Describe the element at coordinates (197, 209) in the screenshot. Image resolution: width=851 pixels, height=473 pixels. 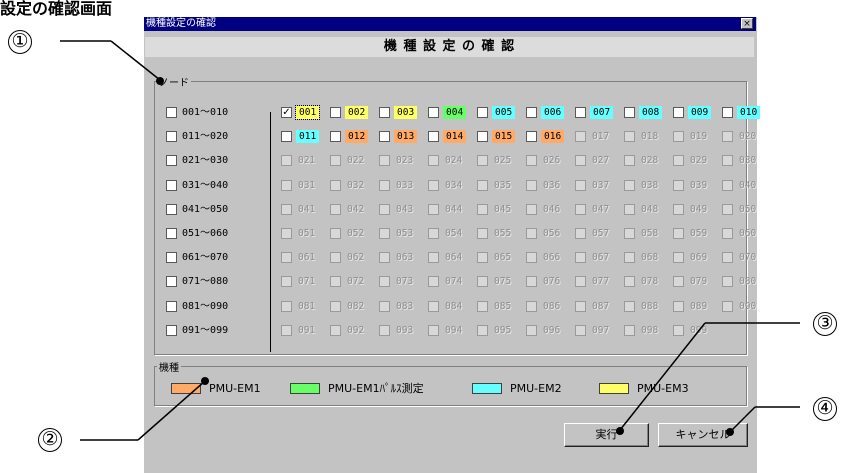
I see `row-range-item: 041～050` at that location.